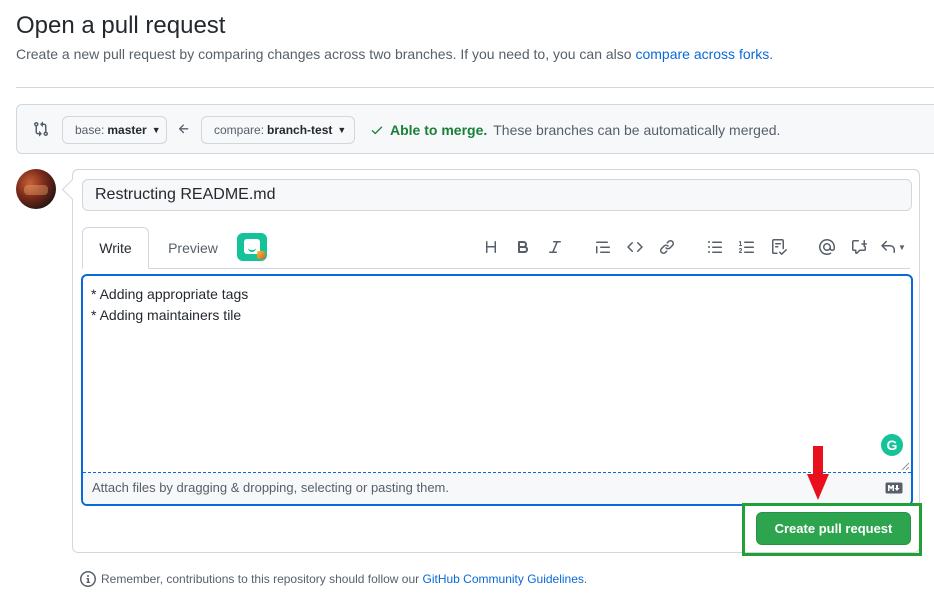 This screenshot has width=934, height=610. What do you see at coordinates (693, 247) in the screenshot?
I see `markdown-toolbar: ▼` at bounding box center [693, 247].